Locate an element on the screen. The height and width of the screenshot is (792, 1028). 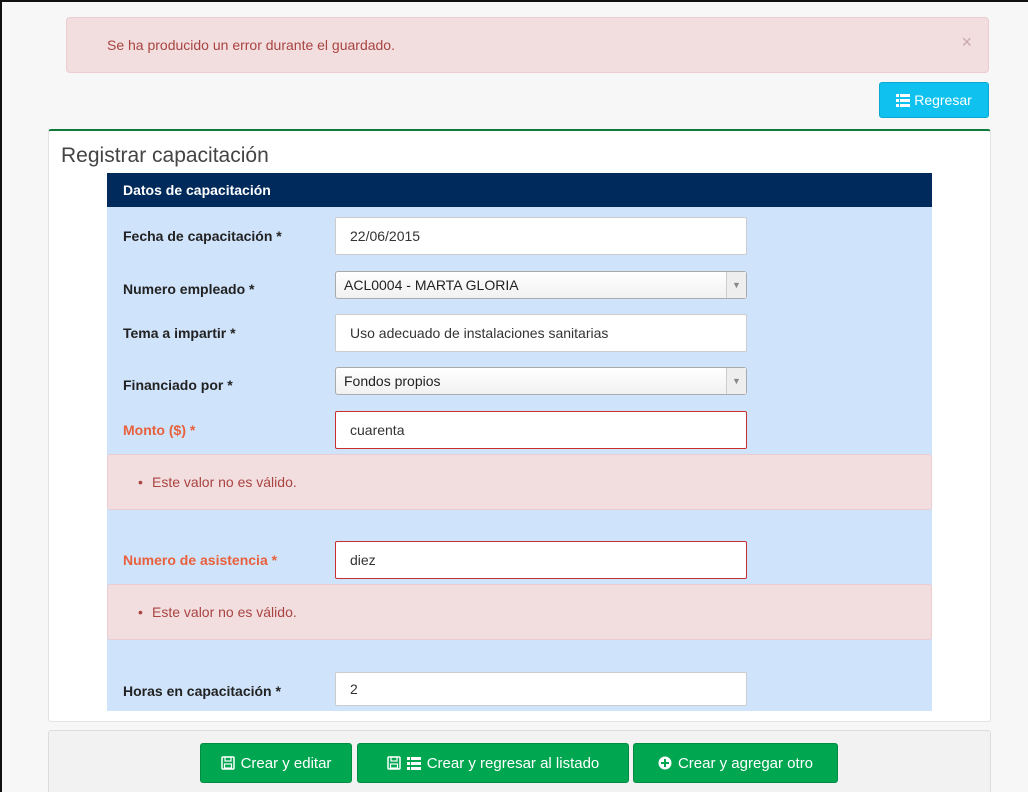
back-button: Regresar is located at coordinates (934, 100).